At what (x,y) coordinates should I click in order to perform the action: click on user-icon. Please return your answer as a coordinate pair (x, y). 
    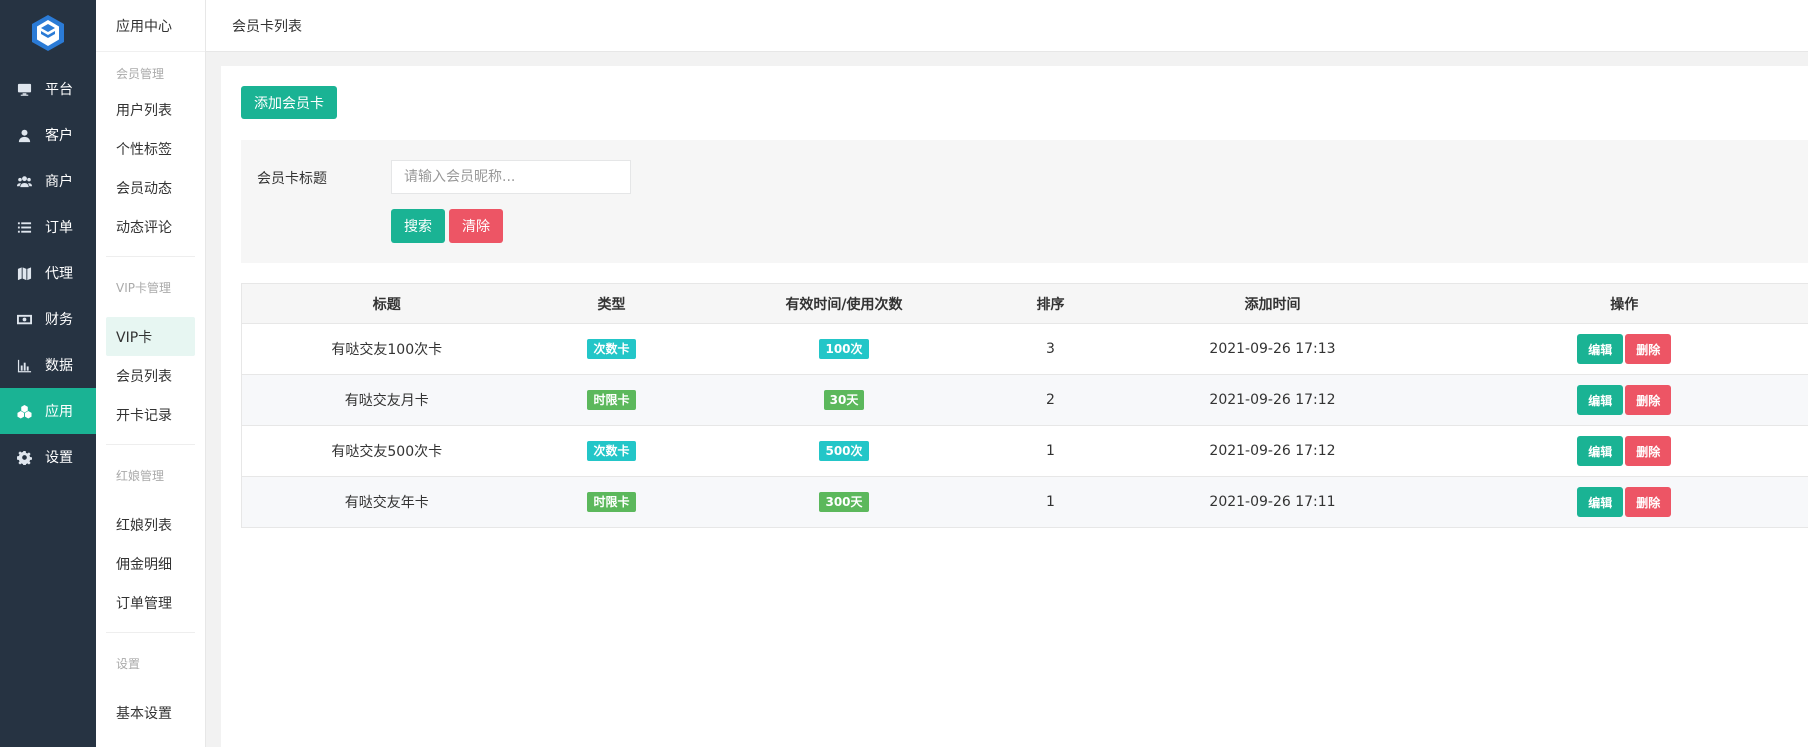
    Looking at the image, I should click on (24, 135).